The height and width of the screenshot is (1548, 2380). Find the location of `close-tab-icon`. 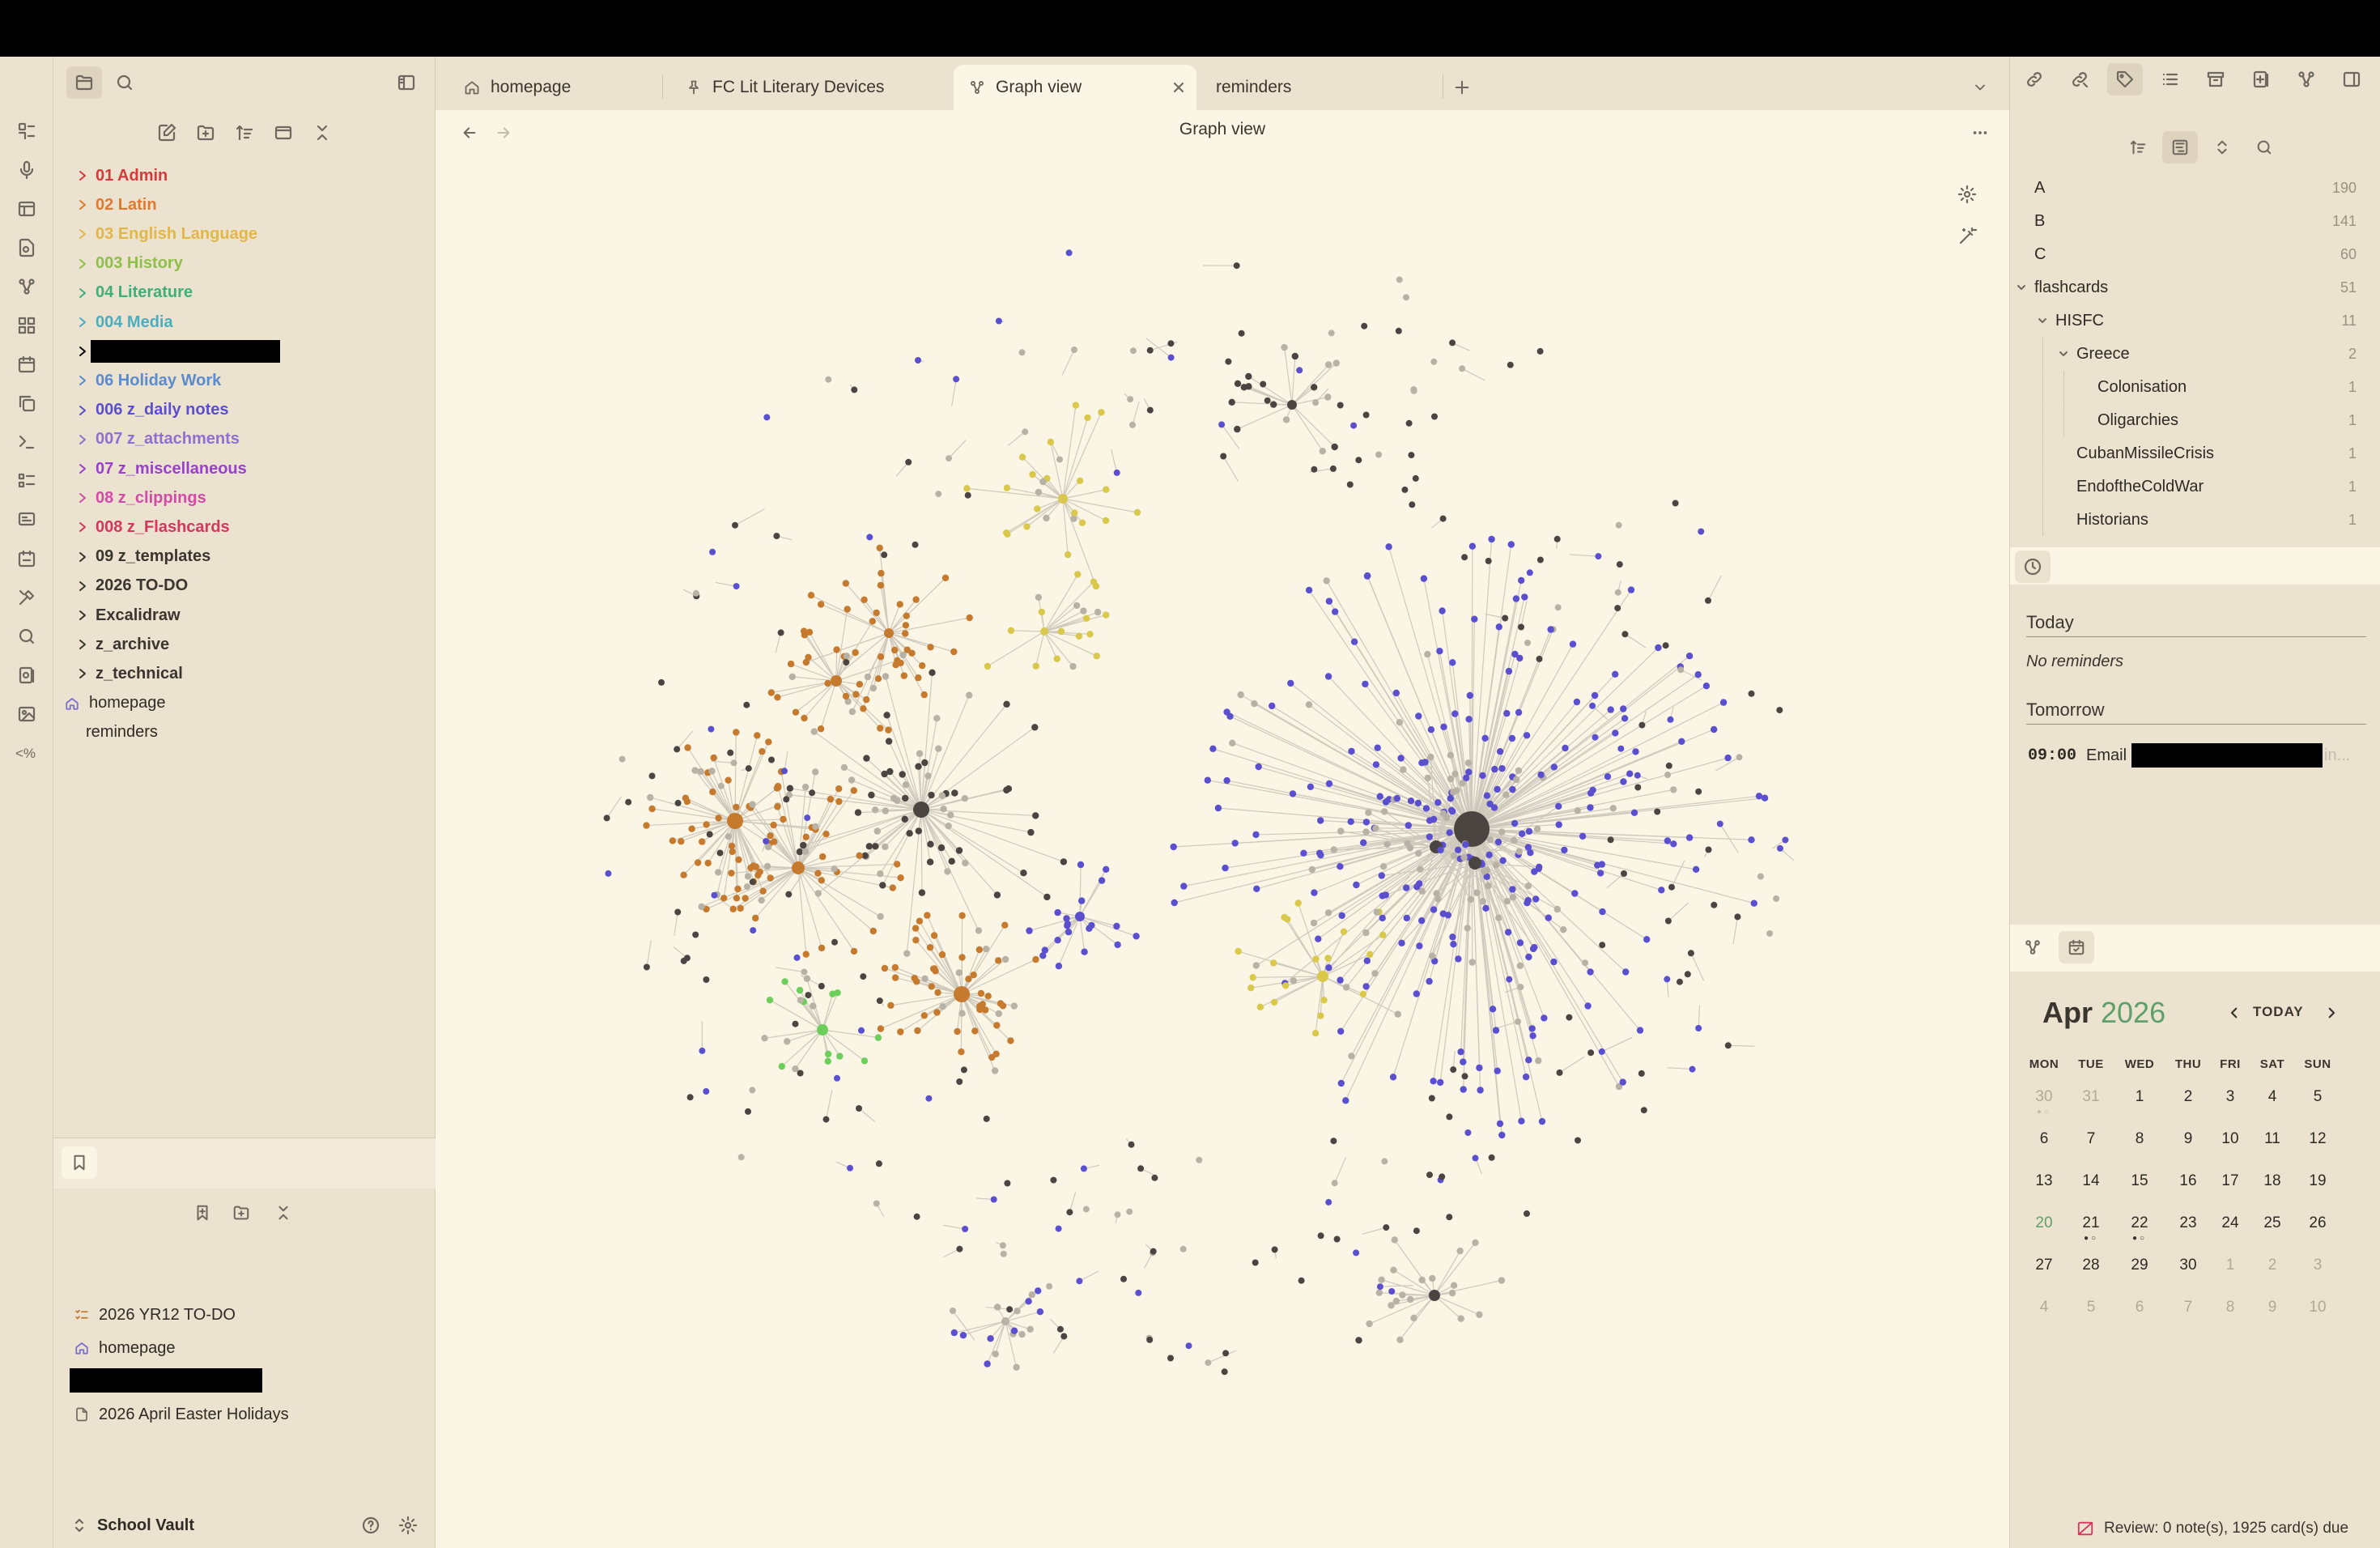

close-tab-icon is located at coordinates (1178, 87).